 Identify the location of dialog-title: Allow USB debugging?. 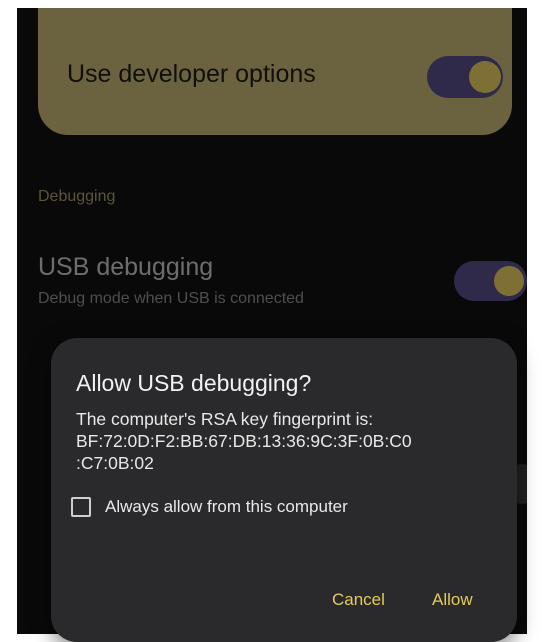
(194, 383).